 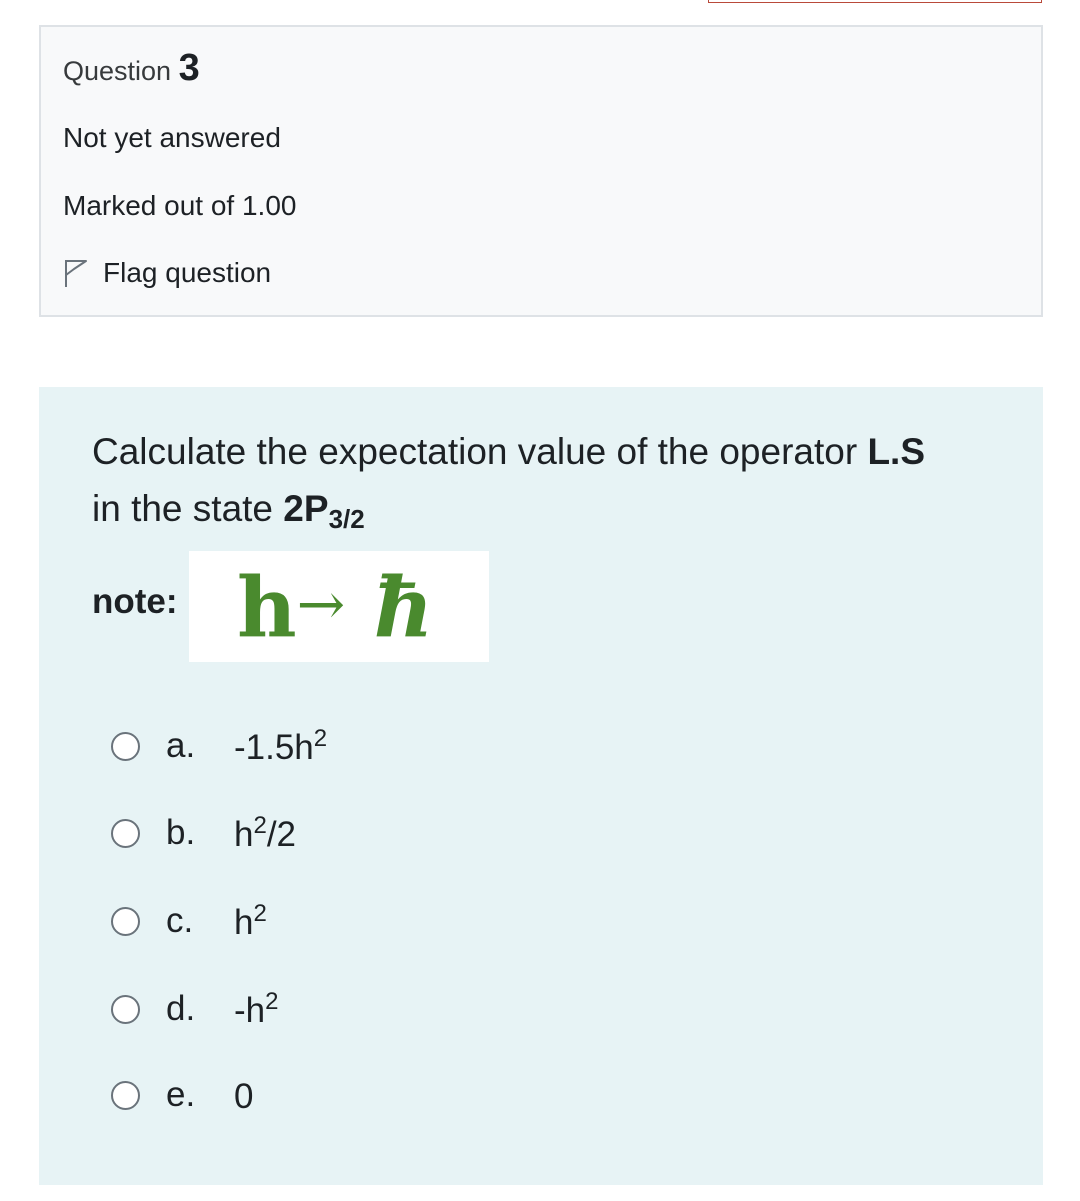 I want to click on state-main: 2P, so click(x=306, y=508).